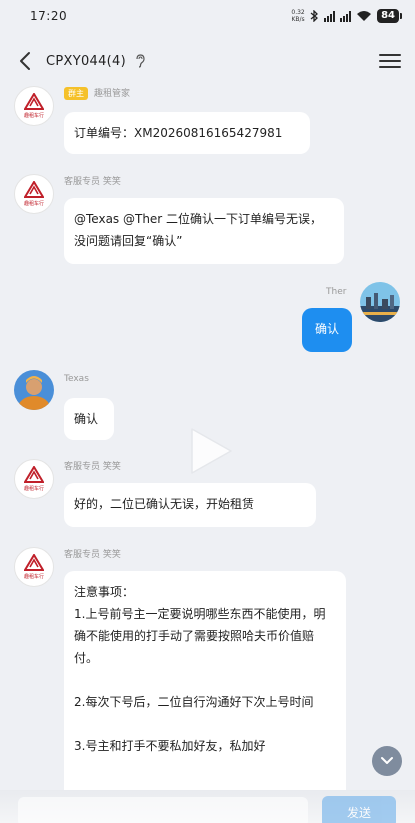  I want to click on net-speed-value: 0.32, so click(298, 12).